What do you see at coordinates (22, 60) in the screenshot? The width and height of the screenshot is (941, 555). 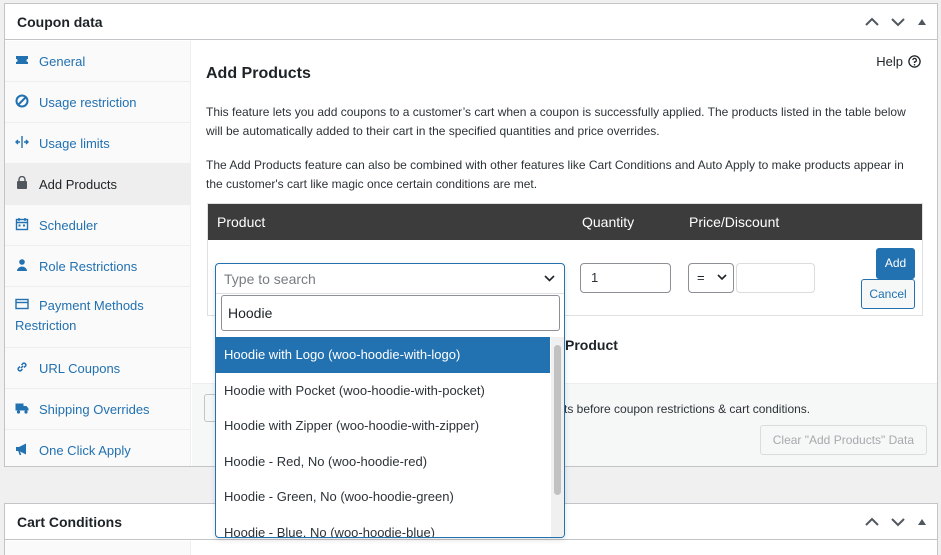 I see `ticket-icon` at bounding box center [22, 60].